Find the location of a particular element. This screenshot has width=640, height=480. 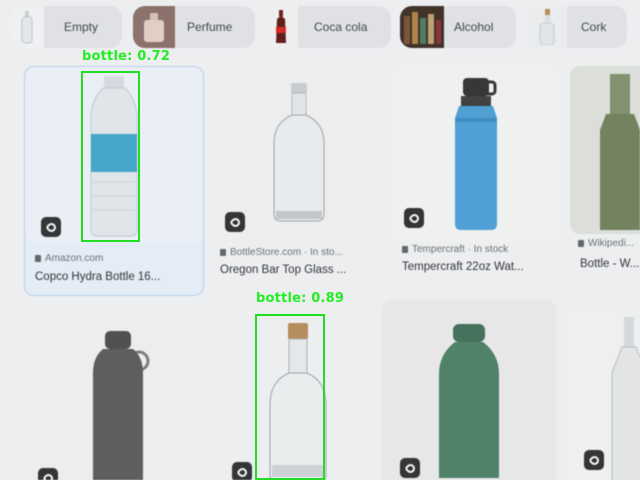

chip-coca-cola: Coca cola is located at coordinates (327, 27).